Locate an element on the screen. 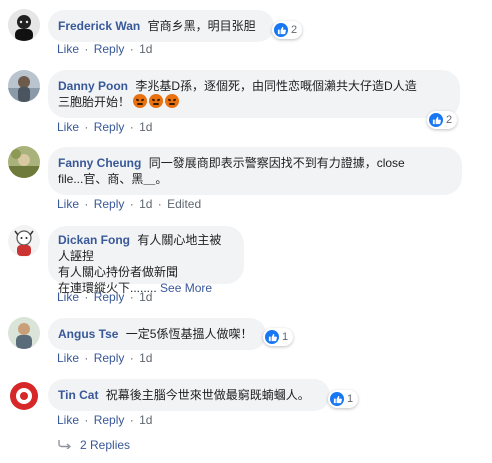 This screenshot has width=492, height=463. edited-label: Edited is located at coordinates (184, 204).